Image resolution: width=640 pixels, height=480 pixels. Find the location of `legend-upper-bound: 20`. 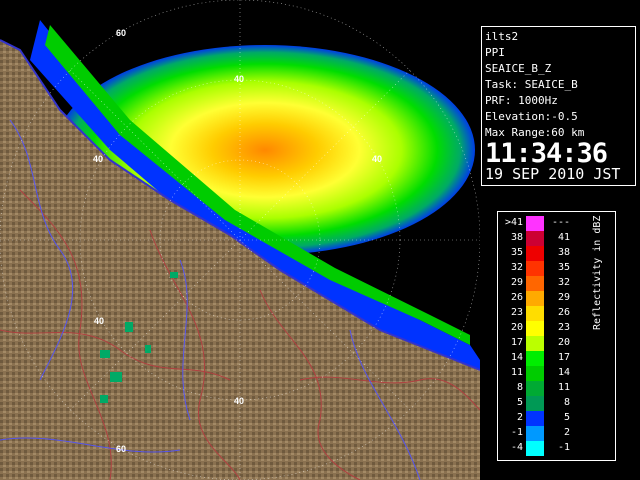

legend-upper-bound: 20 is located at coordinates (563, 342).